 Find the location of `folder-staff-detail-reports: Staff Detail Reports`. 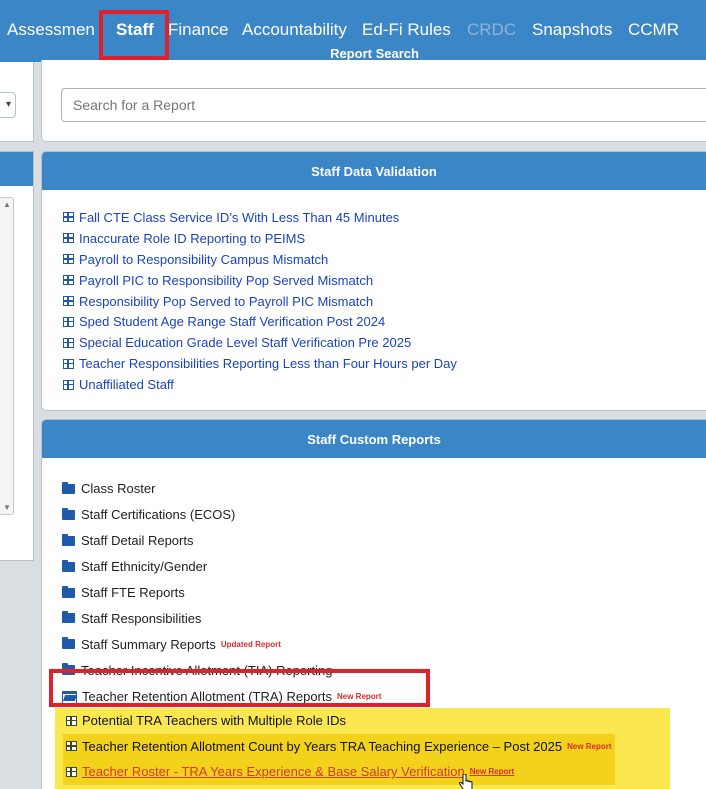

folder-staff-detail-reports: Staff Detail Reports is located at coordinates (221, 541).